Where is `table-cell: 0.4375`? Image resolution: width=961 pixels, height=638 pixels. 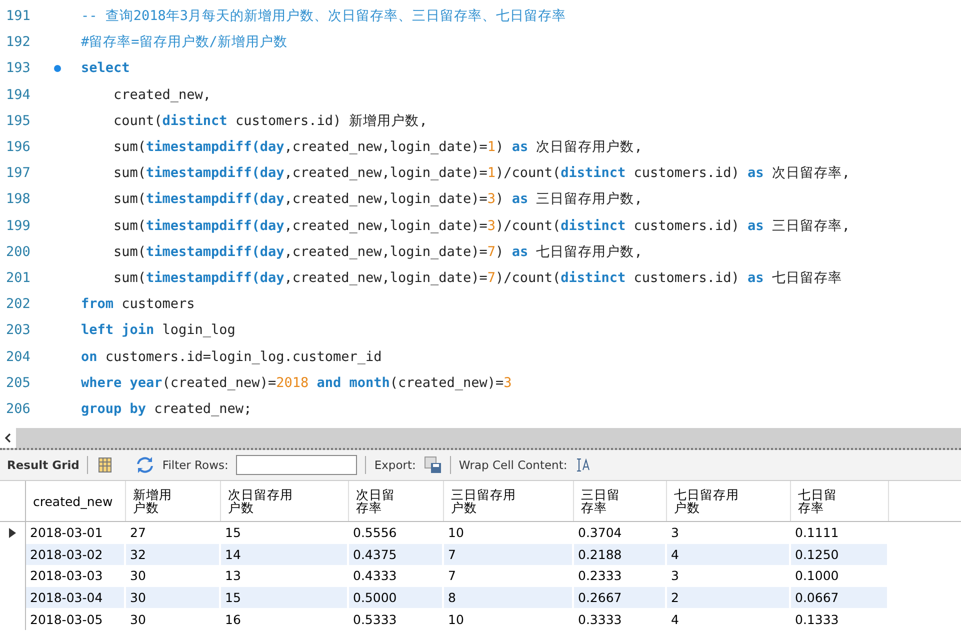
table-cell: 0.4375 is located at coordinates (396, 555).